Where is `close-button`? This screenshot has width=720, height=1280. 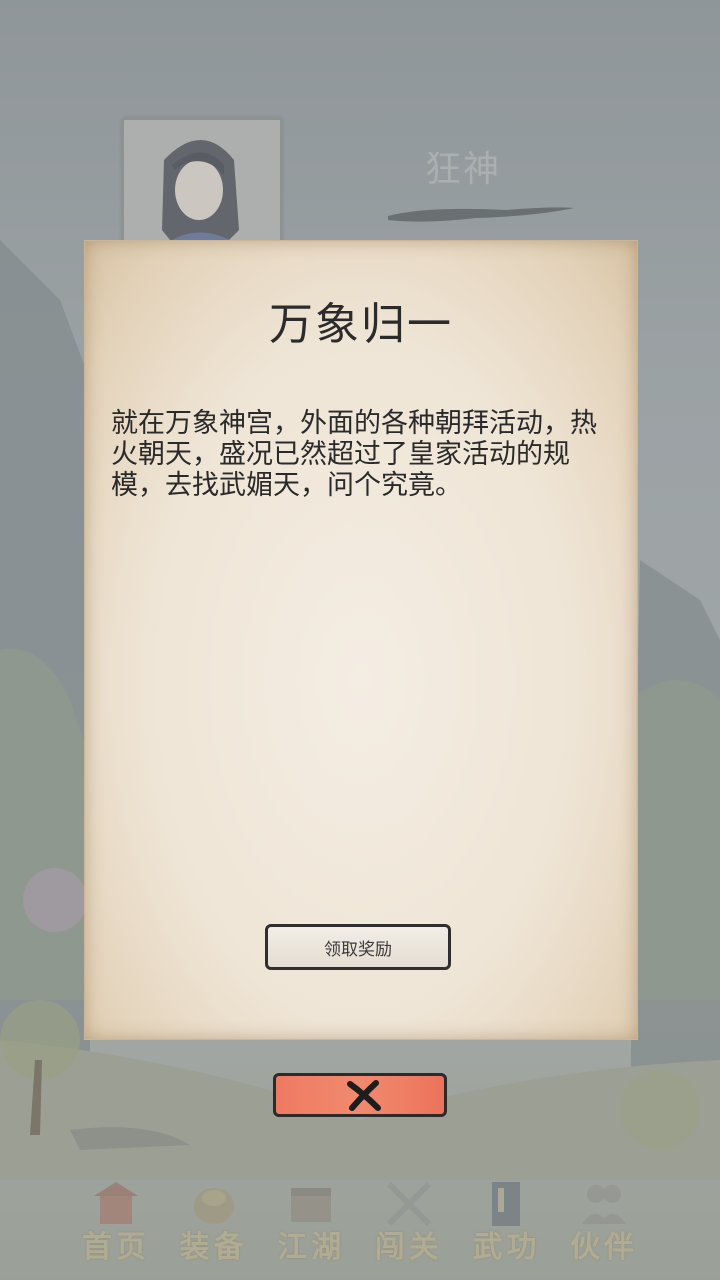
close-button is located at coordinates (360, 1095).